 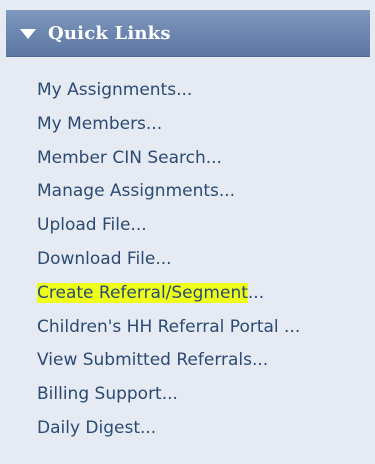 I want to click on highlighted-text: Create Referral/Segment, so click(x=142, y=292).